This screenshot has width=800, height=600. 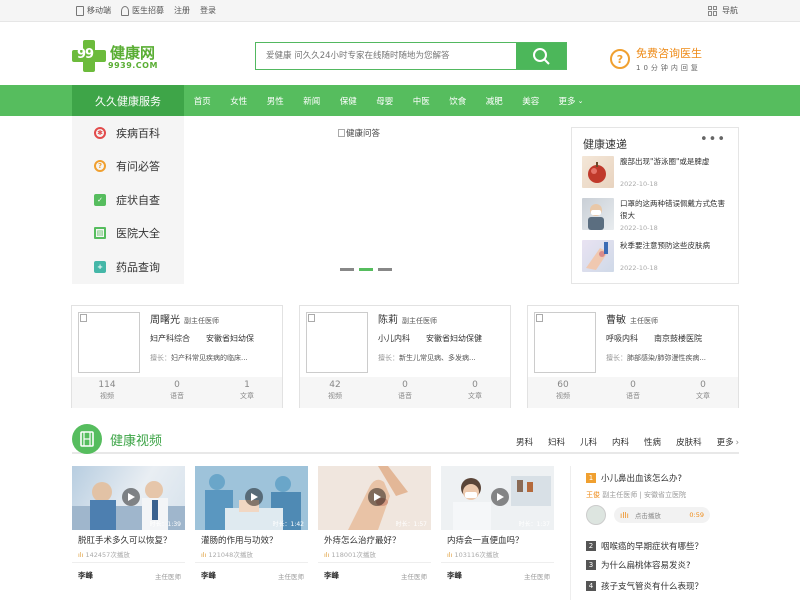 I want to click on tab-gynecology: 妇科, so click(x=556, y=442).